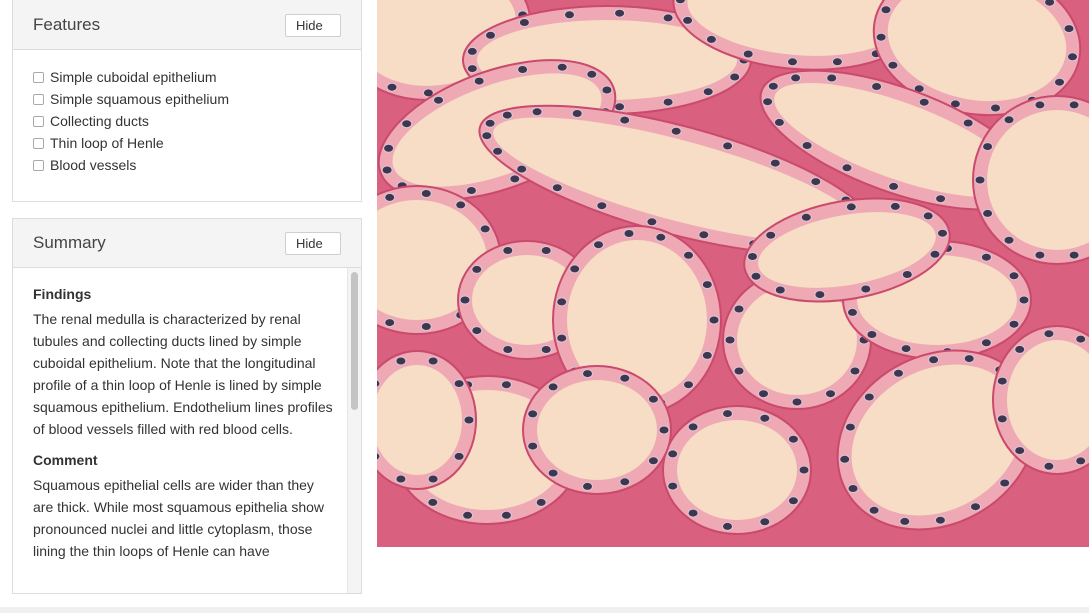  I want to click on features-title: Features, so click(67, 24).